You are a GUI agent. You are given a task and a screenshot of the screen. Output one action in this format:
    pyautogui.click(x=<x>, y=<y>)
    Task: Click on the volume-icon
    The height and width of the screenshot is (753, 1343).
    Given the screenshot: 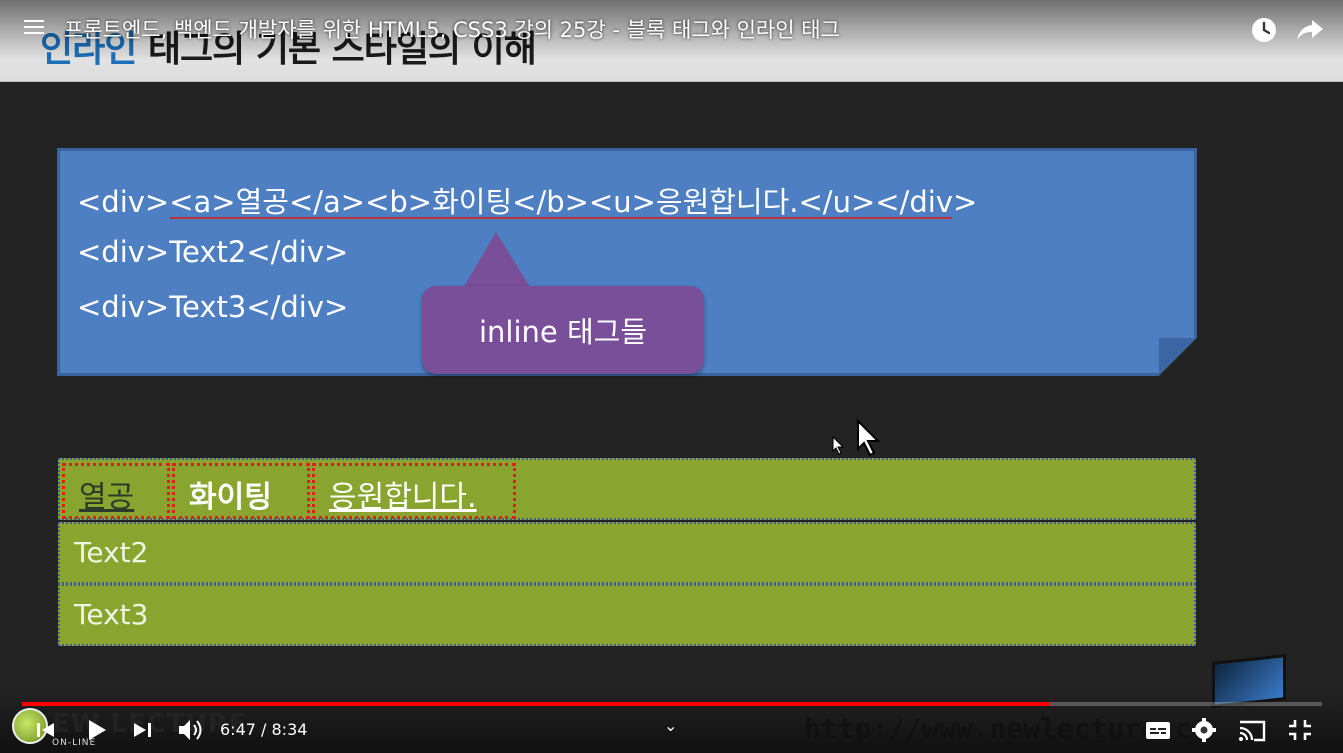 What is the action you would take?
    pyautogui.click(x=191, y=730)
    